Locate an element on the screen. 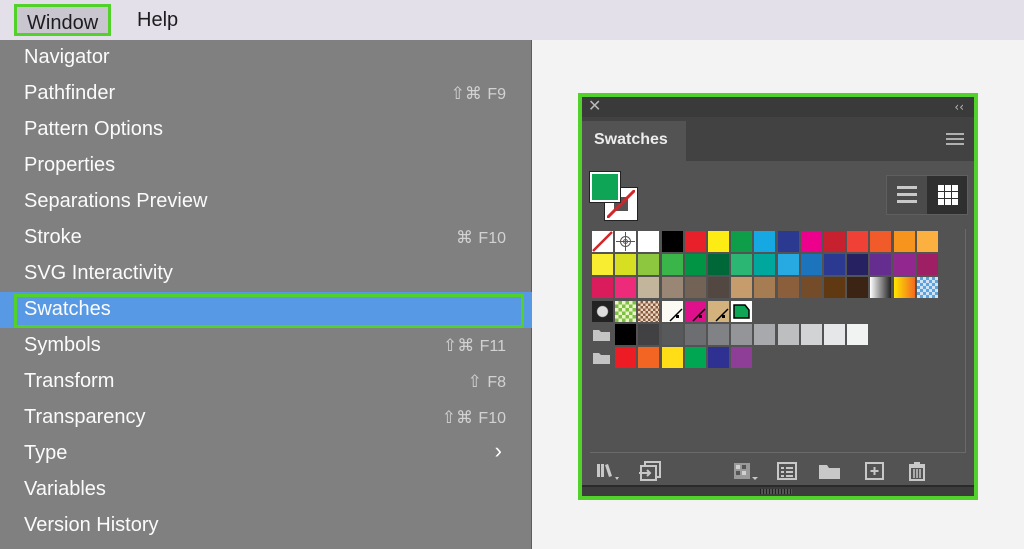 The image size is (1024, 549). menu-item-properties: Properties is located at coordinates (266, 166).